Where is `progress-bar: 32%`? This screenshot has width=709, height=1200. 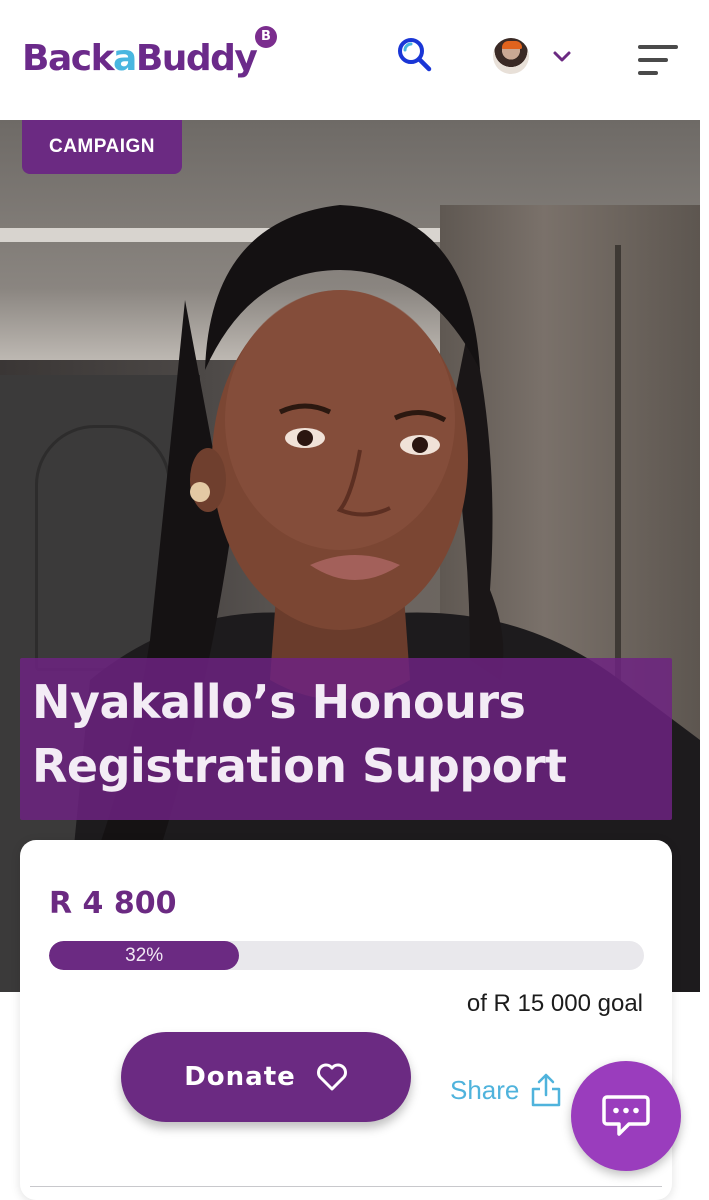 progress-bar: 32% is located at coordinates (346, 955).